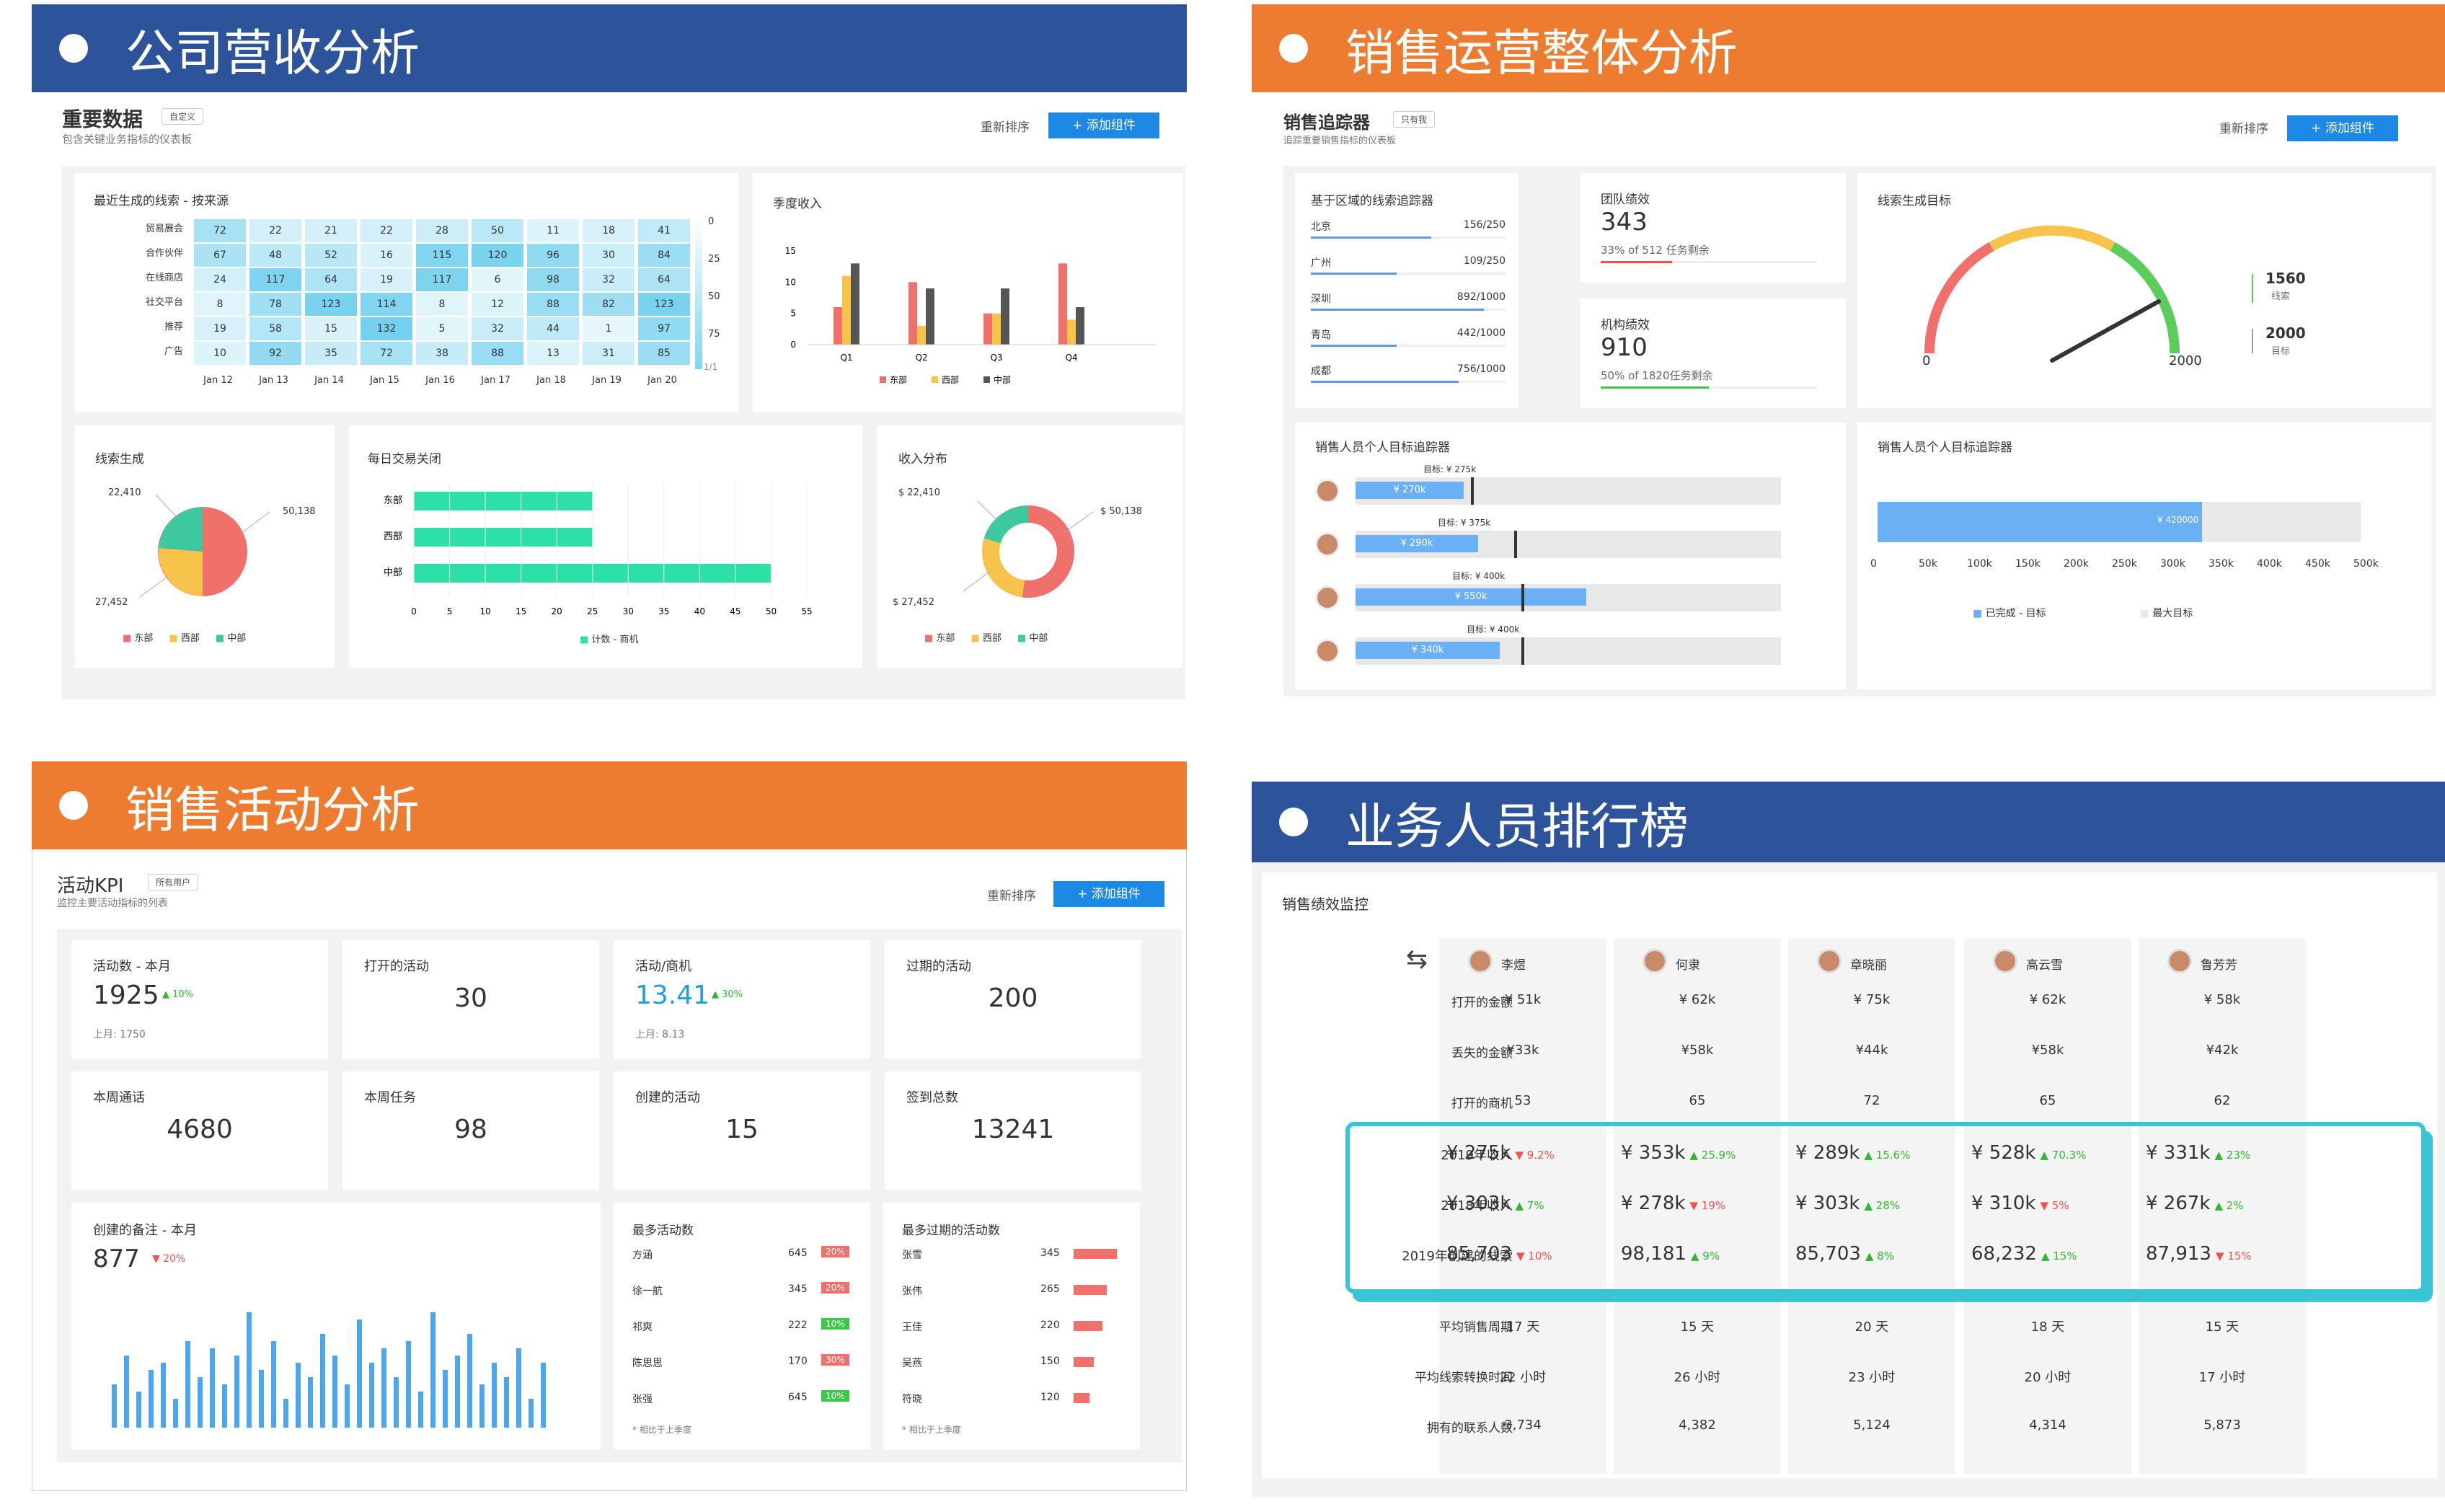 This screenshot has height=1512, width=2445. Describe the element at coordinates (2222, 999) in the screenshot. I see `cell-value: ¥ 58k` at that location.